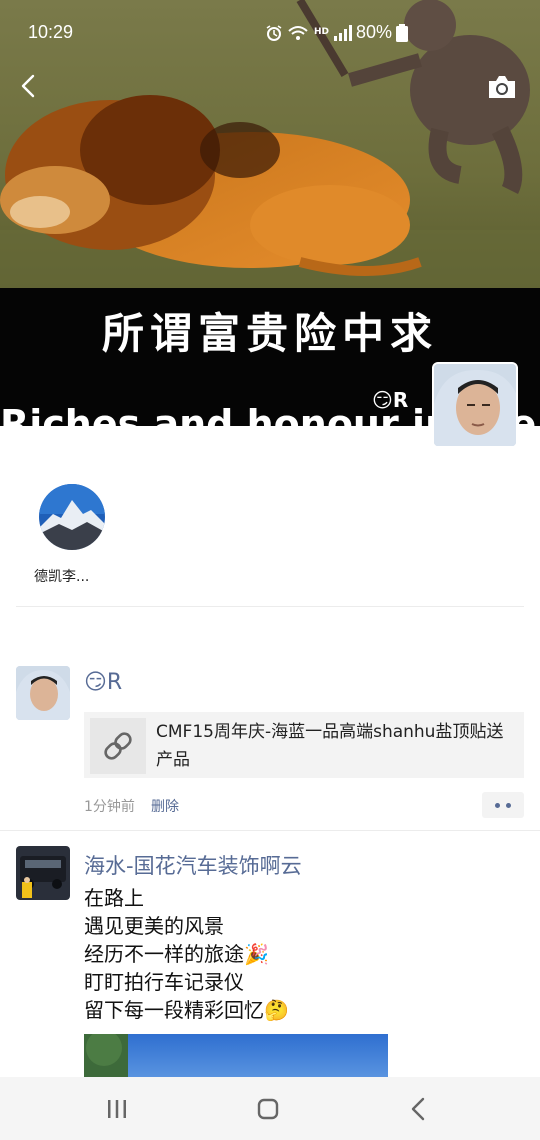 Image resolution: width=540 pixels, height=1140 pixels. Describe the element at coordinates (165, 806) in the screenshot. I see `delete-link: 删除` at that location.